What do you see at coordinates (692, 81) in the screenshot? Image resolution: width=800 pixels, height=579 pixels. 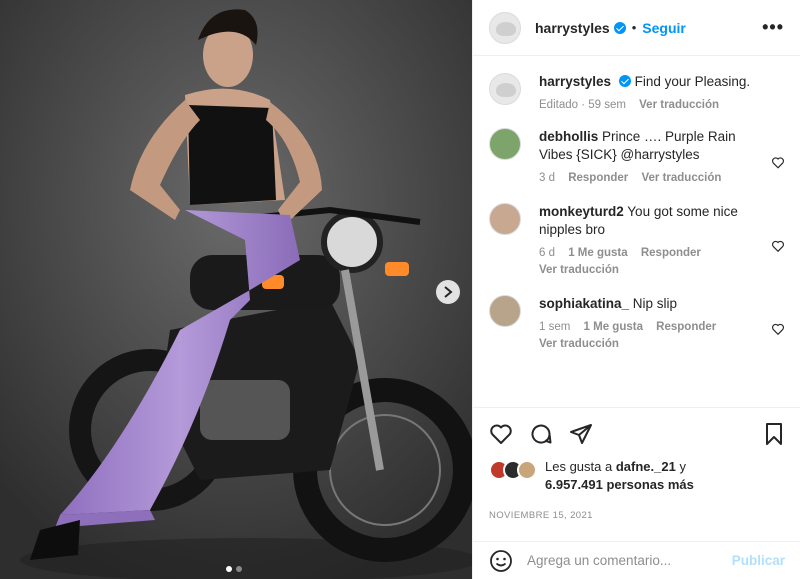 I see `caption-text: Find your Pleasing.` at bounding box center [692, 81].